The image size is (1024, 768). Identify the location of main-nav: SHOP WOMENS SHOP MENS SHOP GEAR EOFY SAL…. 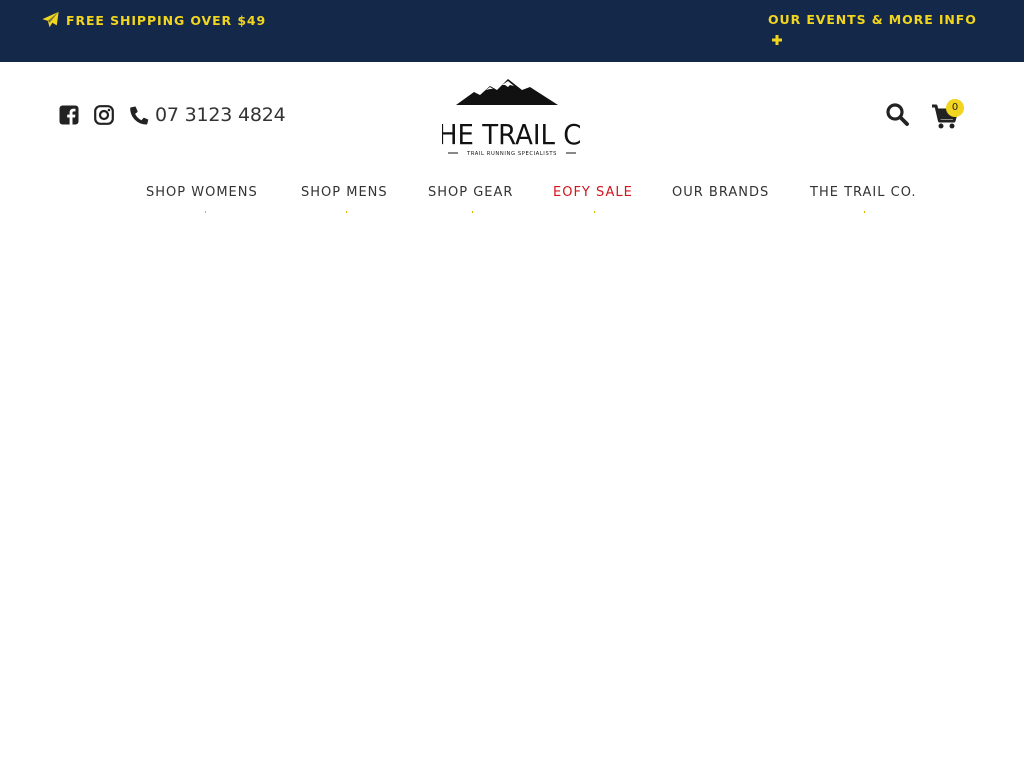
(512, 198).